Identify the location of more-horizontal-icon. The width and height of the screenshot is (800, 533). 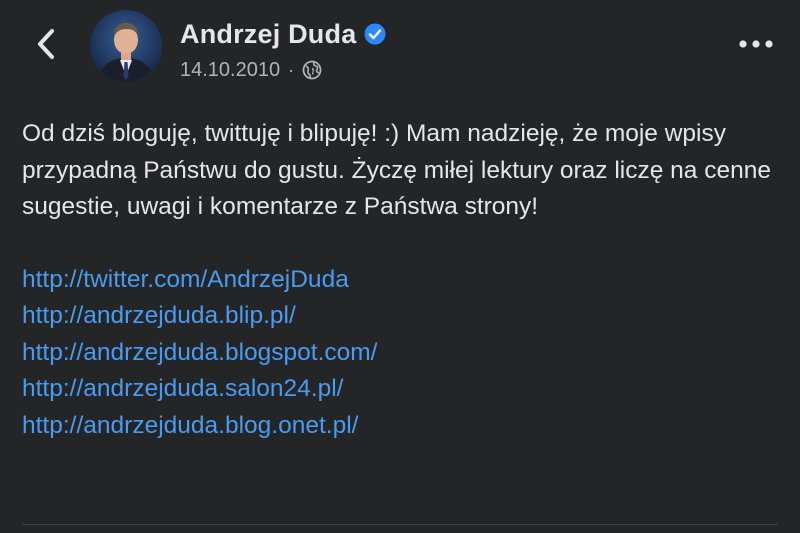
(756, 44).